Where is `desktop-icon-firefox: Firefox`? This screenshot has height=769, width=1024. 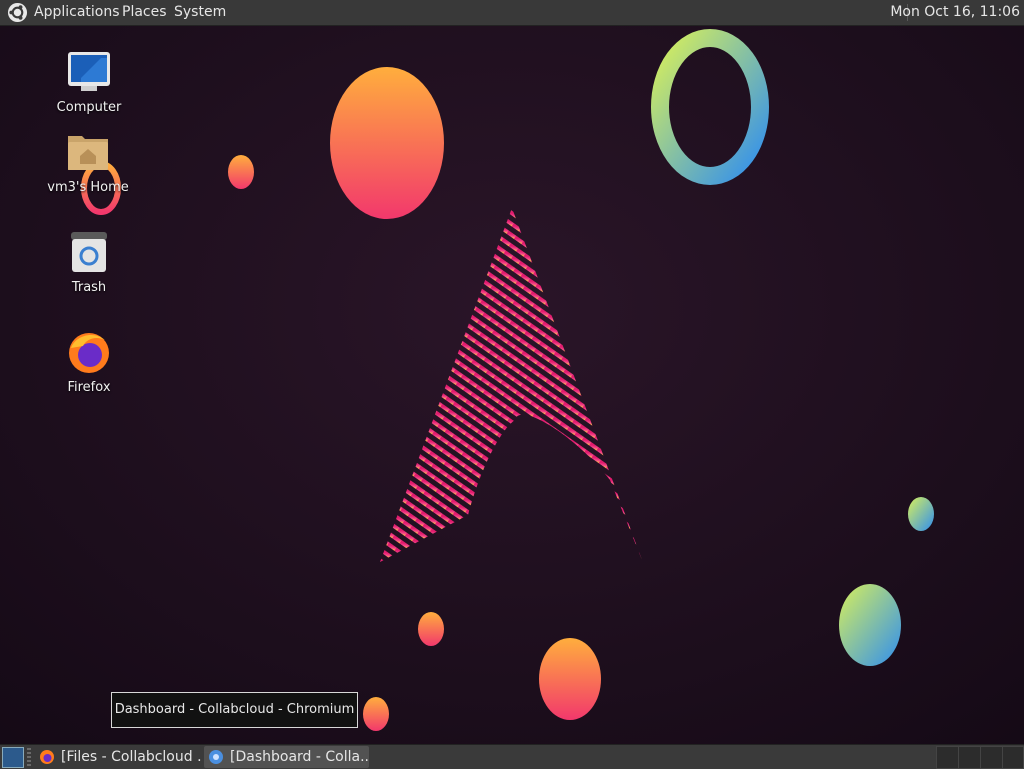
desktop-icon-firefox: Firefox is located at coordinates (89, 362).